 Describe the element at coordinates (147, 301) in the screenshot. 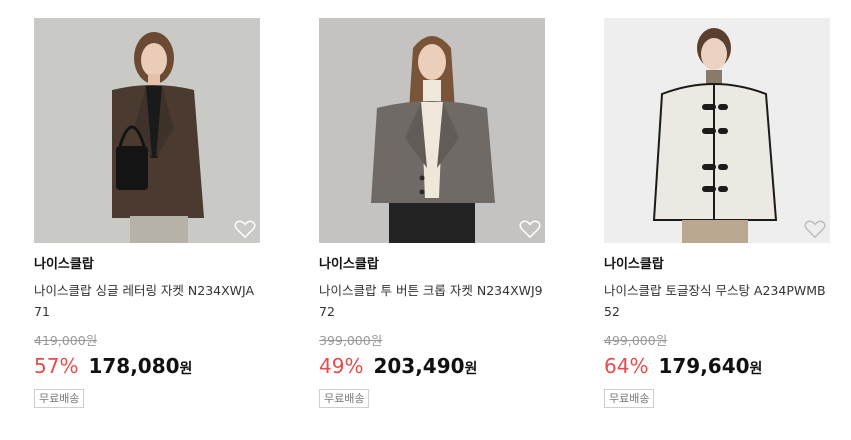

I see `product-name: 나이스클랍 싱글 레터링 자켓 N234XWJA71` at that location.